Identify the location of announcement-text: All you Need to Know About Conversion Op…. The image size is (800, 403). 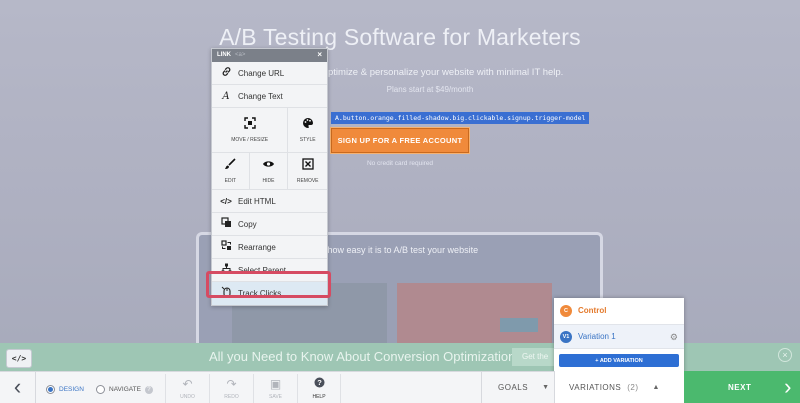
(362, 356).